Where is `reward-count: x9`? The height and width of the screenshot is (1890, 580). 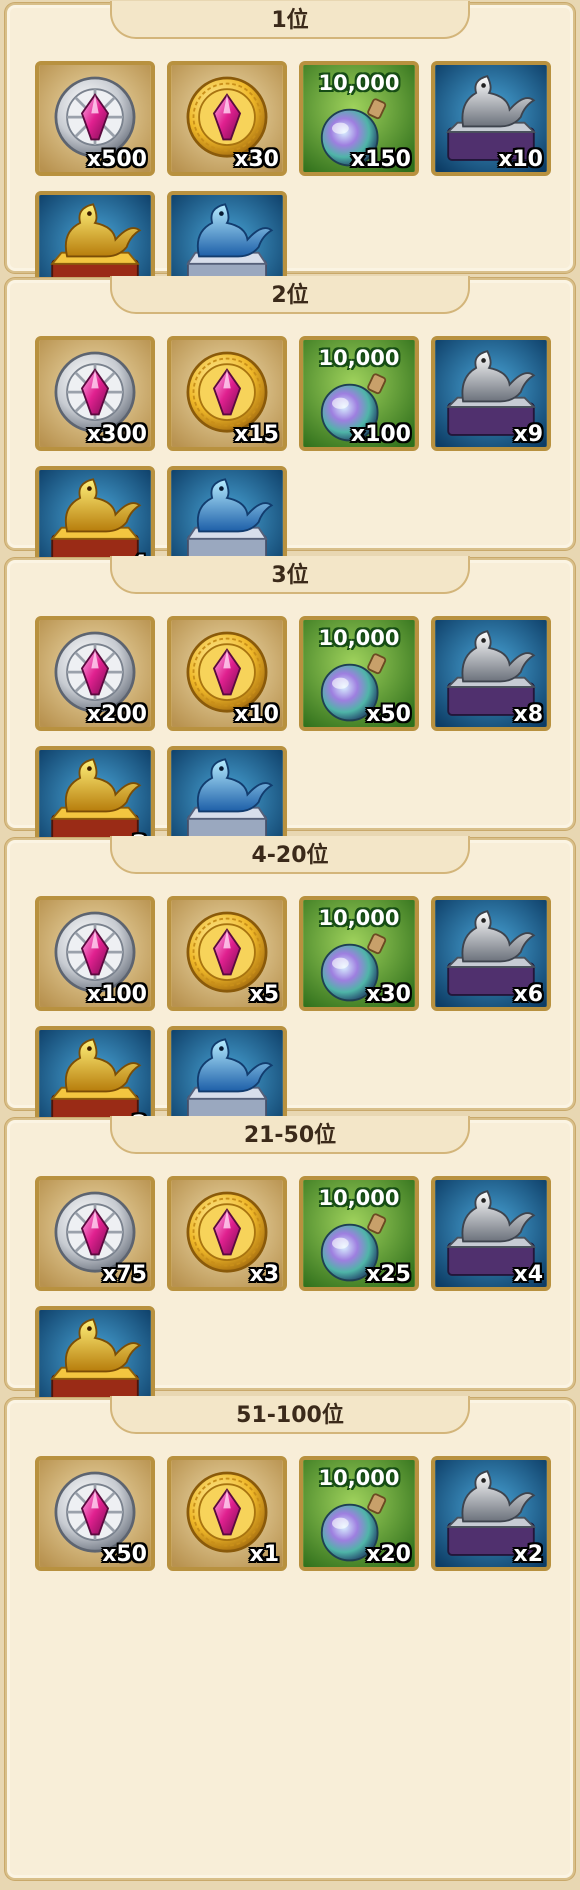 reward-count: x9 is located at coordinates (528, 434).